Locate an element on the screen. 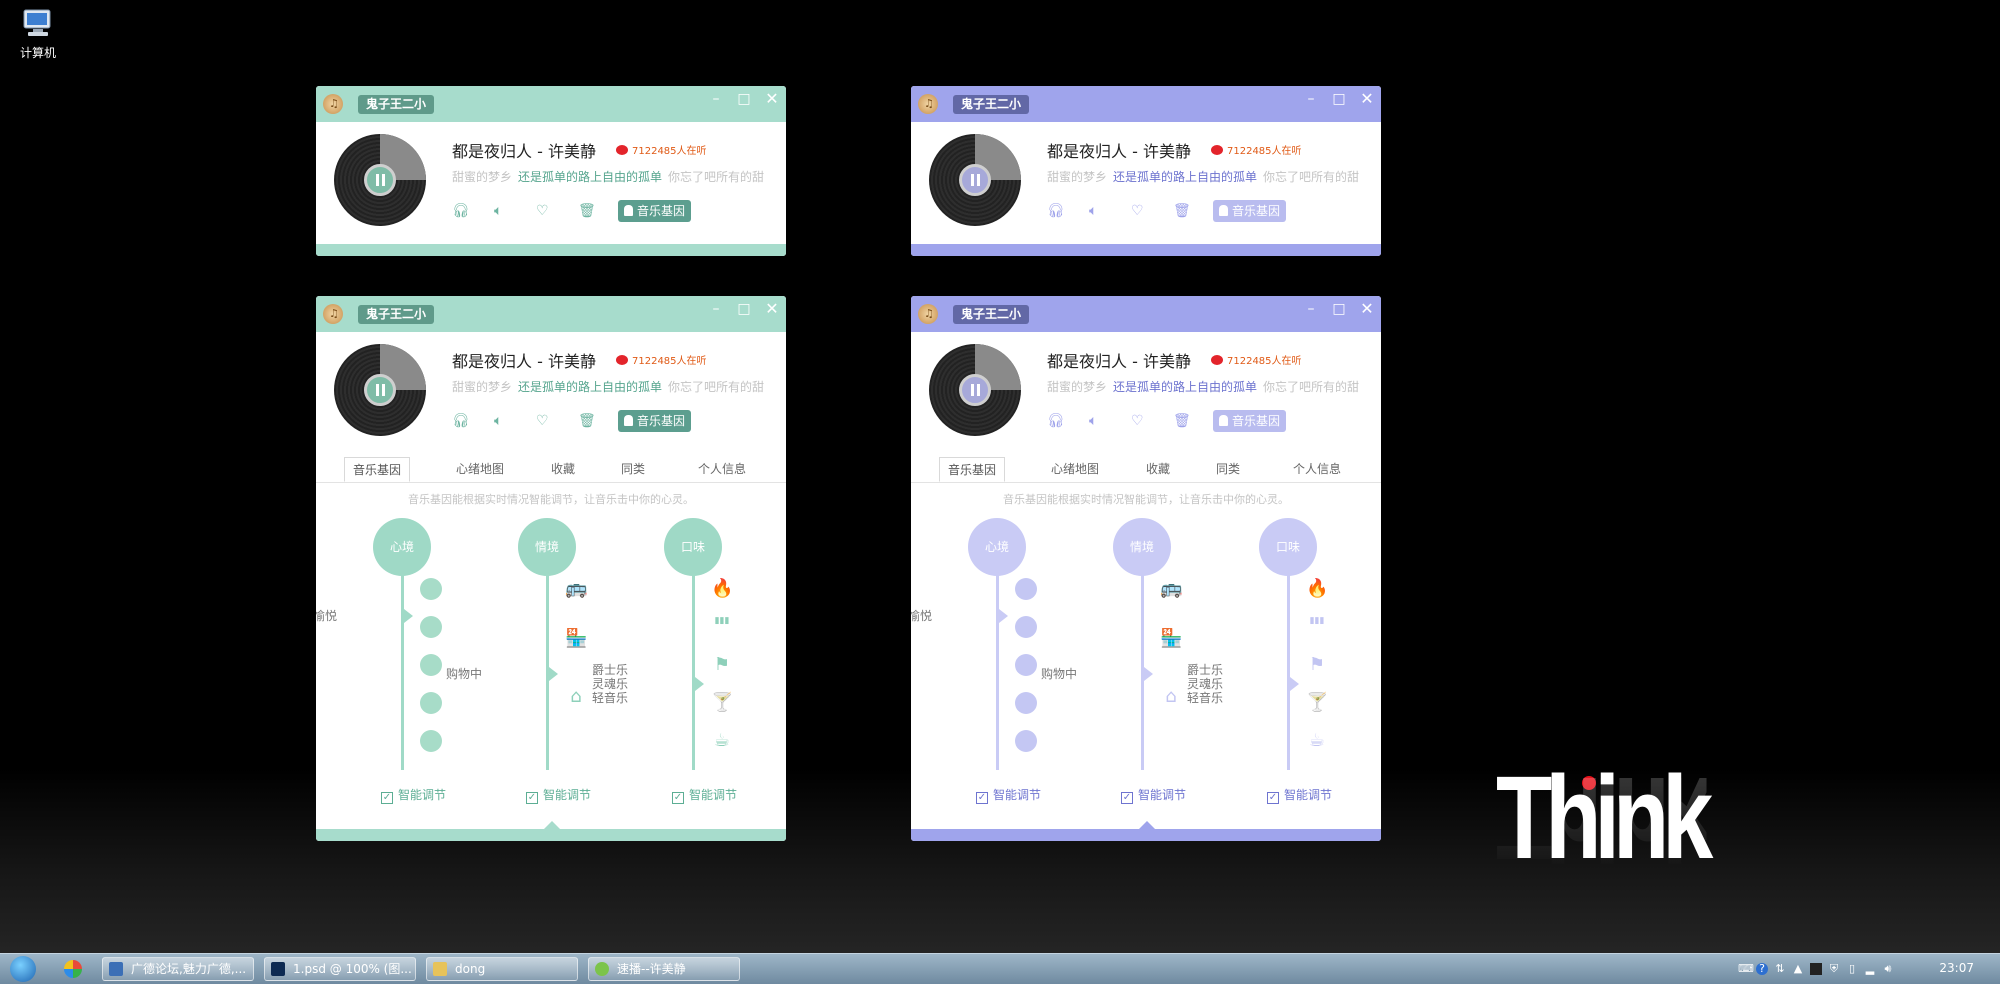 The height and width of the screenshot is (984, 2000). tab-3: 同类 is located at coordinates (633, 468).